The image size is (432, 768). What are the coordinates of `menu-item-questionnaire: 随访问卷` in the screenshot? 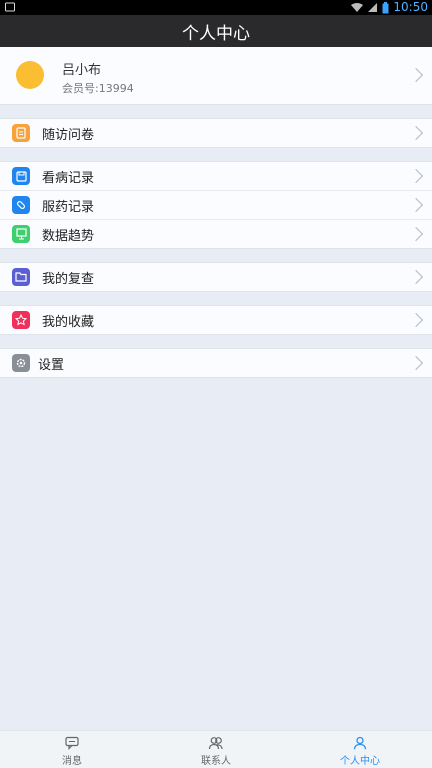 It's located at (216, 133).